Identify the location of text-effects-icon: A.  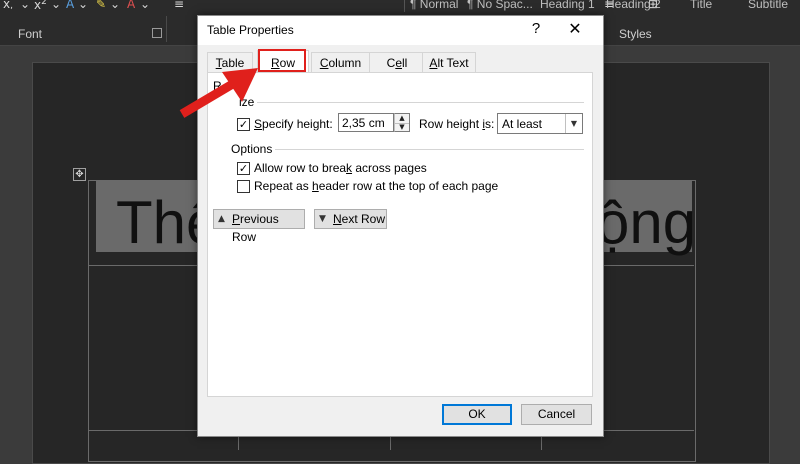
(70, 5).